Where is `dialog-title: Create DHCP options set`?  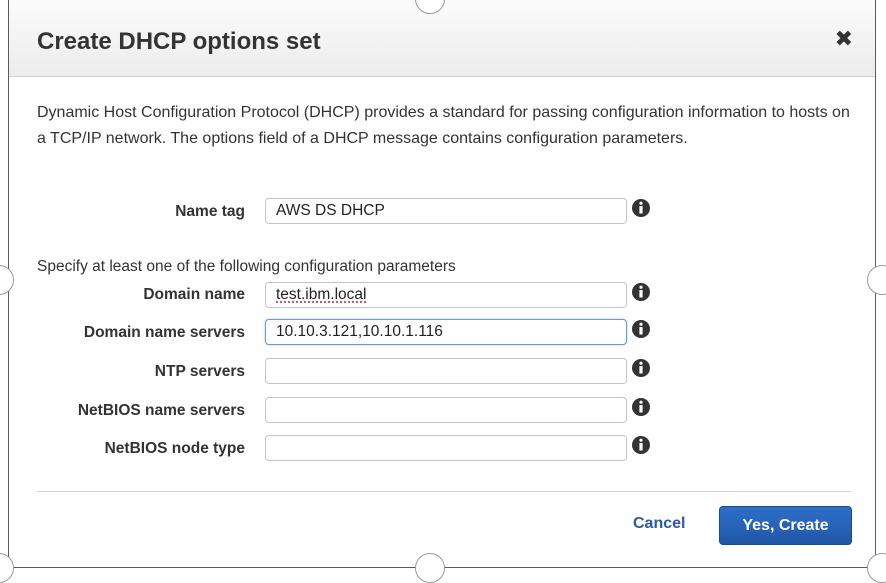 dialog-title: Create DHCP options set is located at coordinates (179, 41).